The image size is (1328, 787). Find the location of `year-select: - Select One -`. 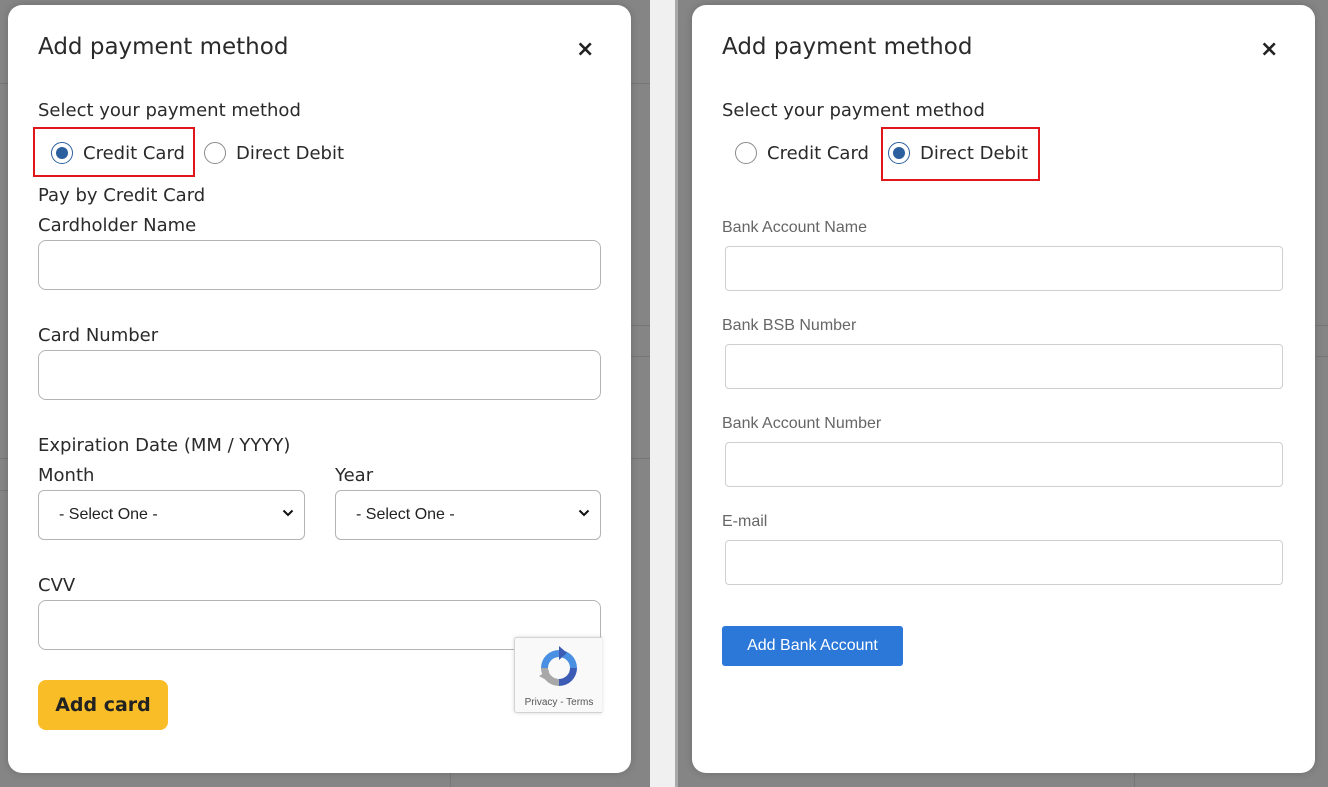

year-select: - Select One - is located at coordinates (468, 515).